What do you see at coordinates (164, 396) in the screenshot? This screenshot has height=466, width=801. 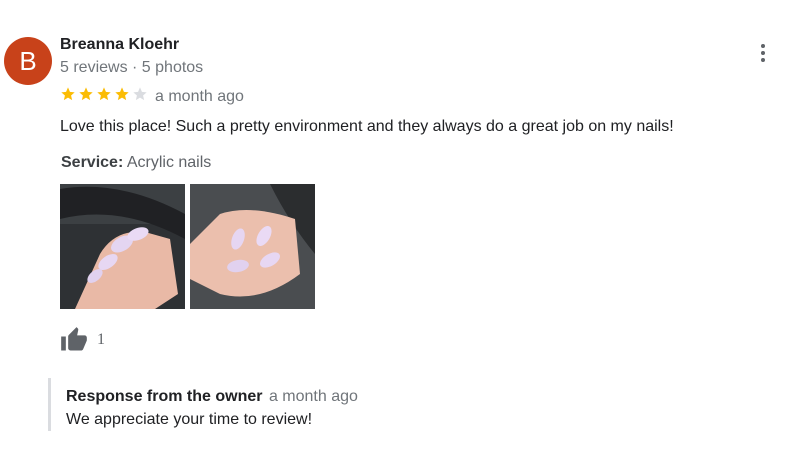 I see `response-title: Response from the owner` at bounding box center [164, 396].